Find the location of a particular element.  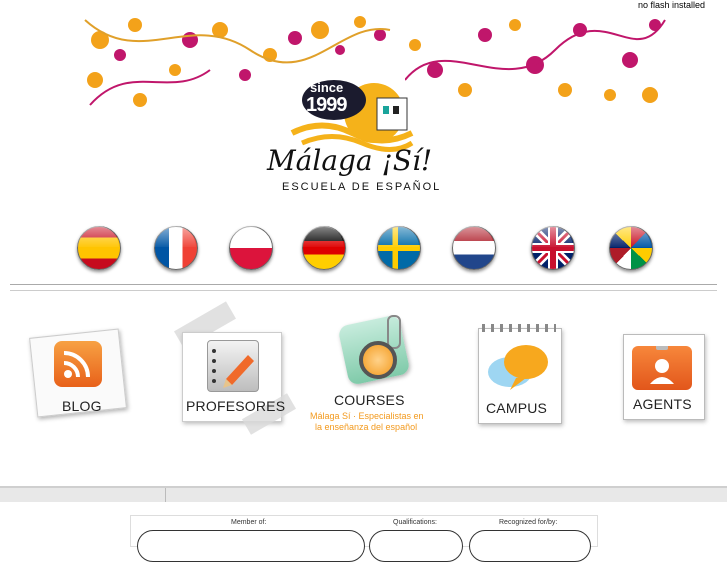

flag-netherlands is located at coordinates (473, 247).